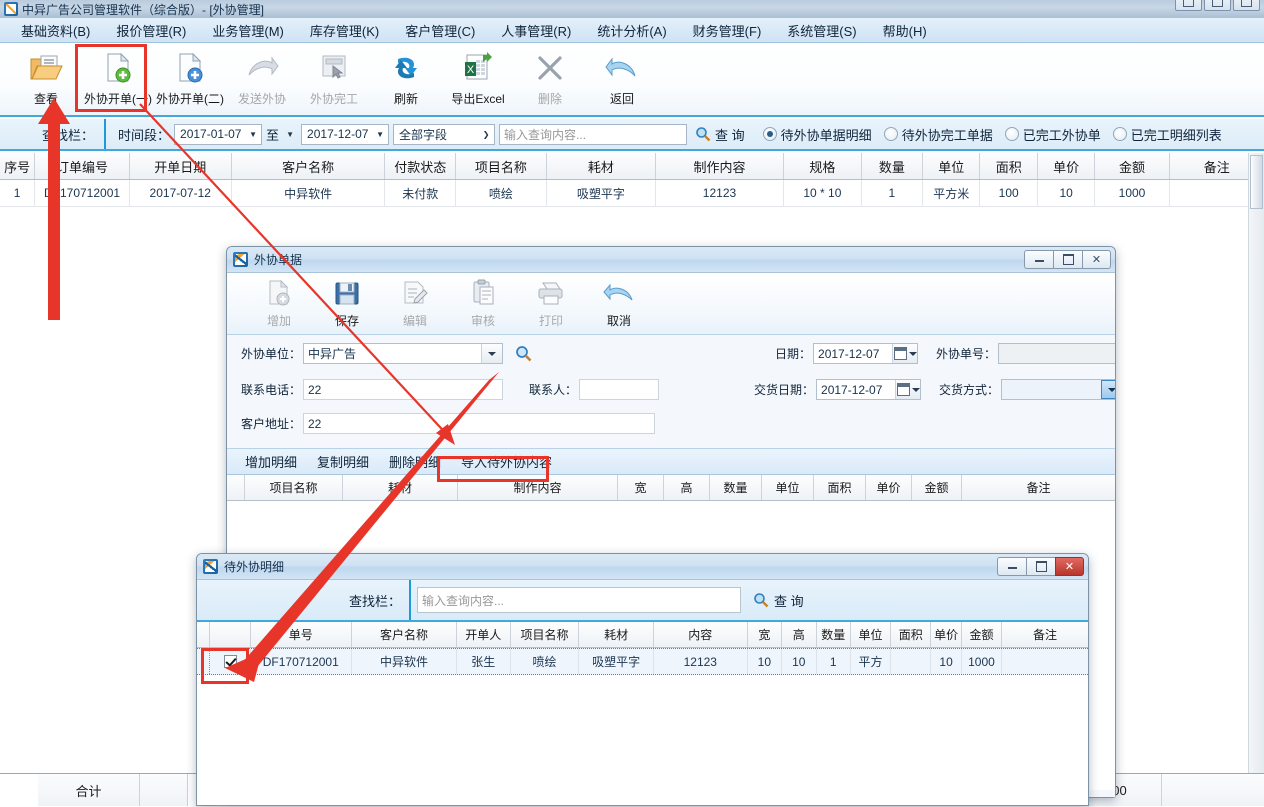 The width and height of the screenshot is (1264, 807). I want to click on dialog-button-cancel: 取消, so click(619, 303).